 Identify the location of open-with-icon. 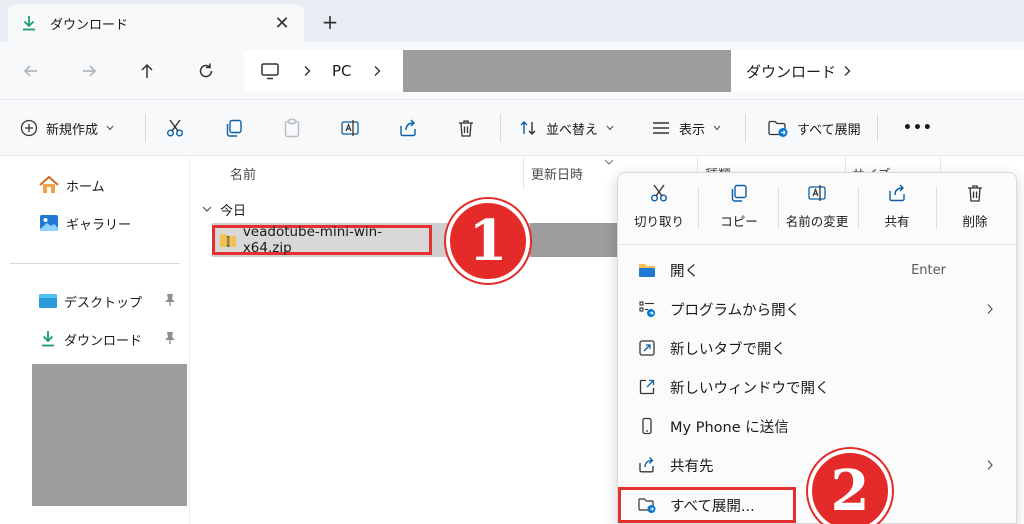
(647, 309).